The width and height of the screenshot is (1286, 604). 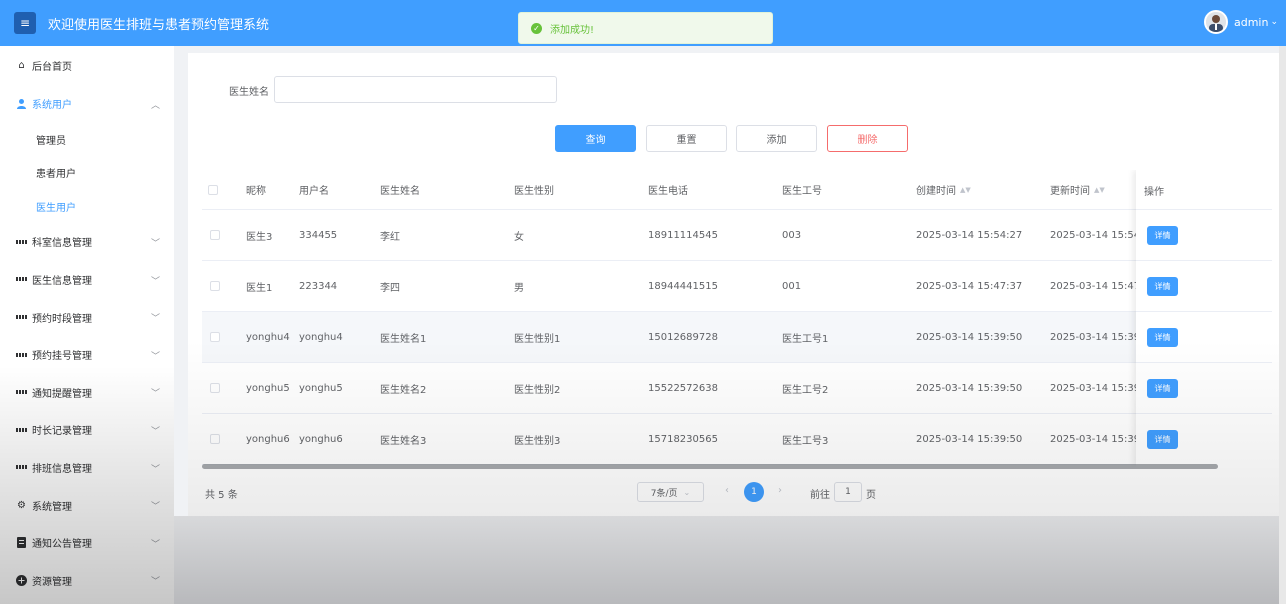 What do you see at coordinates (415, 89) in the screenshot?
I see `doctor-name-search-input` at bounding box center [415, 89].